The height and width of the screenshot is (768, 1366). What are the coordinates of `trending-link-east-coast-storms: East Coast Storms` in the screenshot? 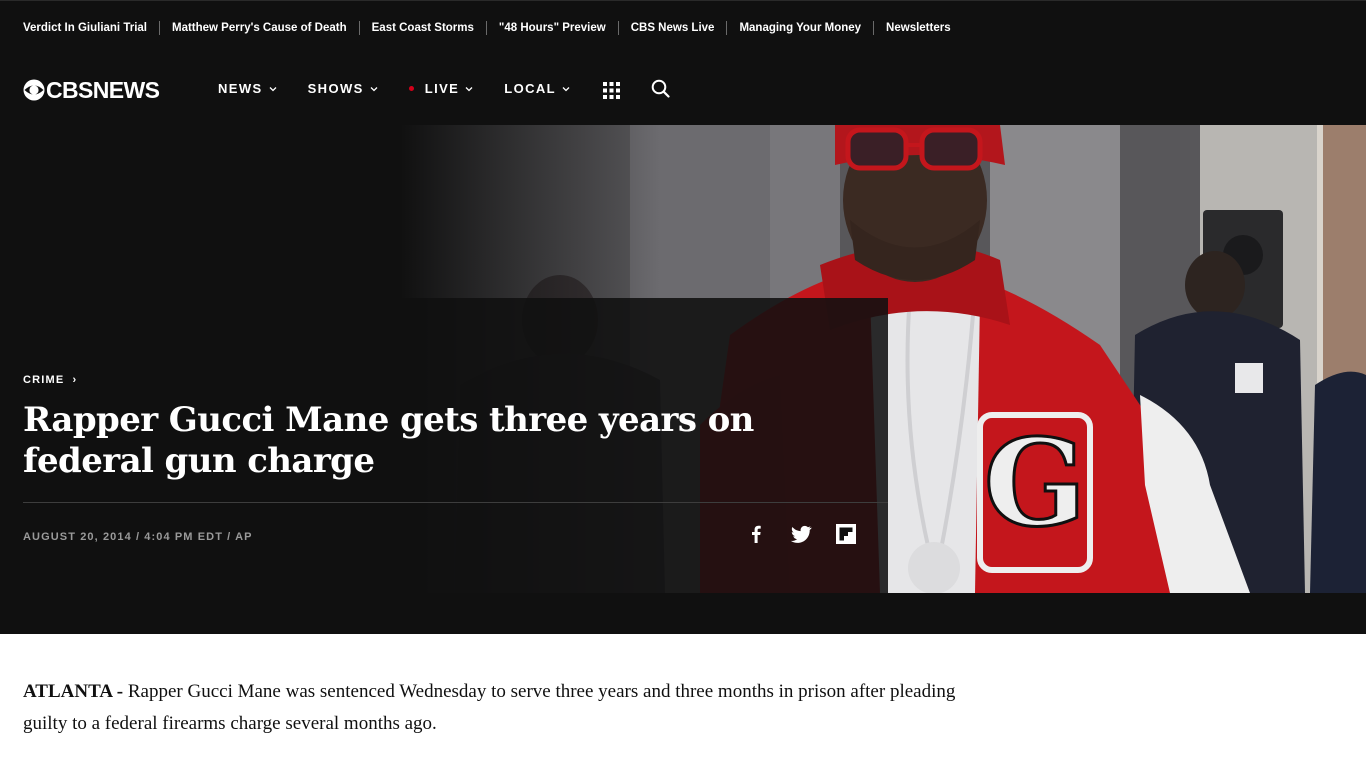 It's located at (423, 28).